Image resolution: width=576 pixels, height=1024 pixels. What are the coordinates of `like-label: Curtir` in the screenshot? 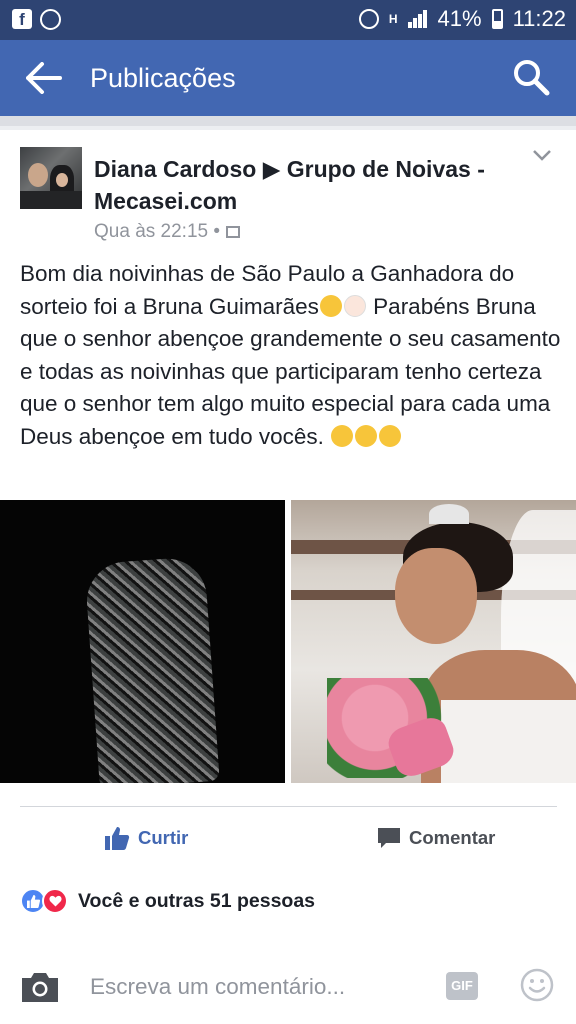 It's located at (163, 837).